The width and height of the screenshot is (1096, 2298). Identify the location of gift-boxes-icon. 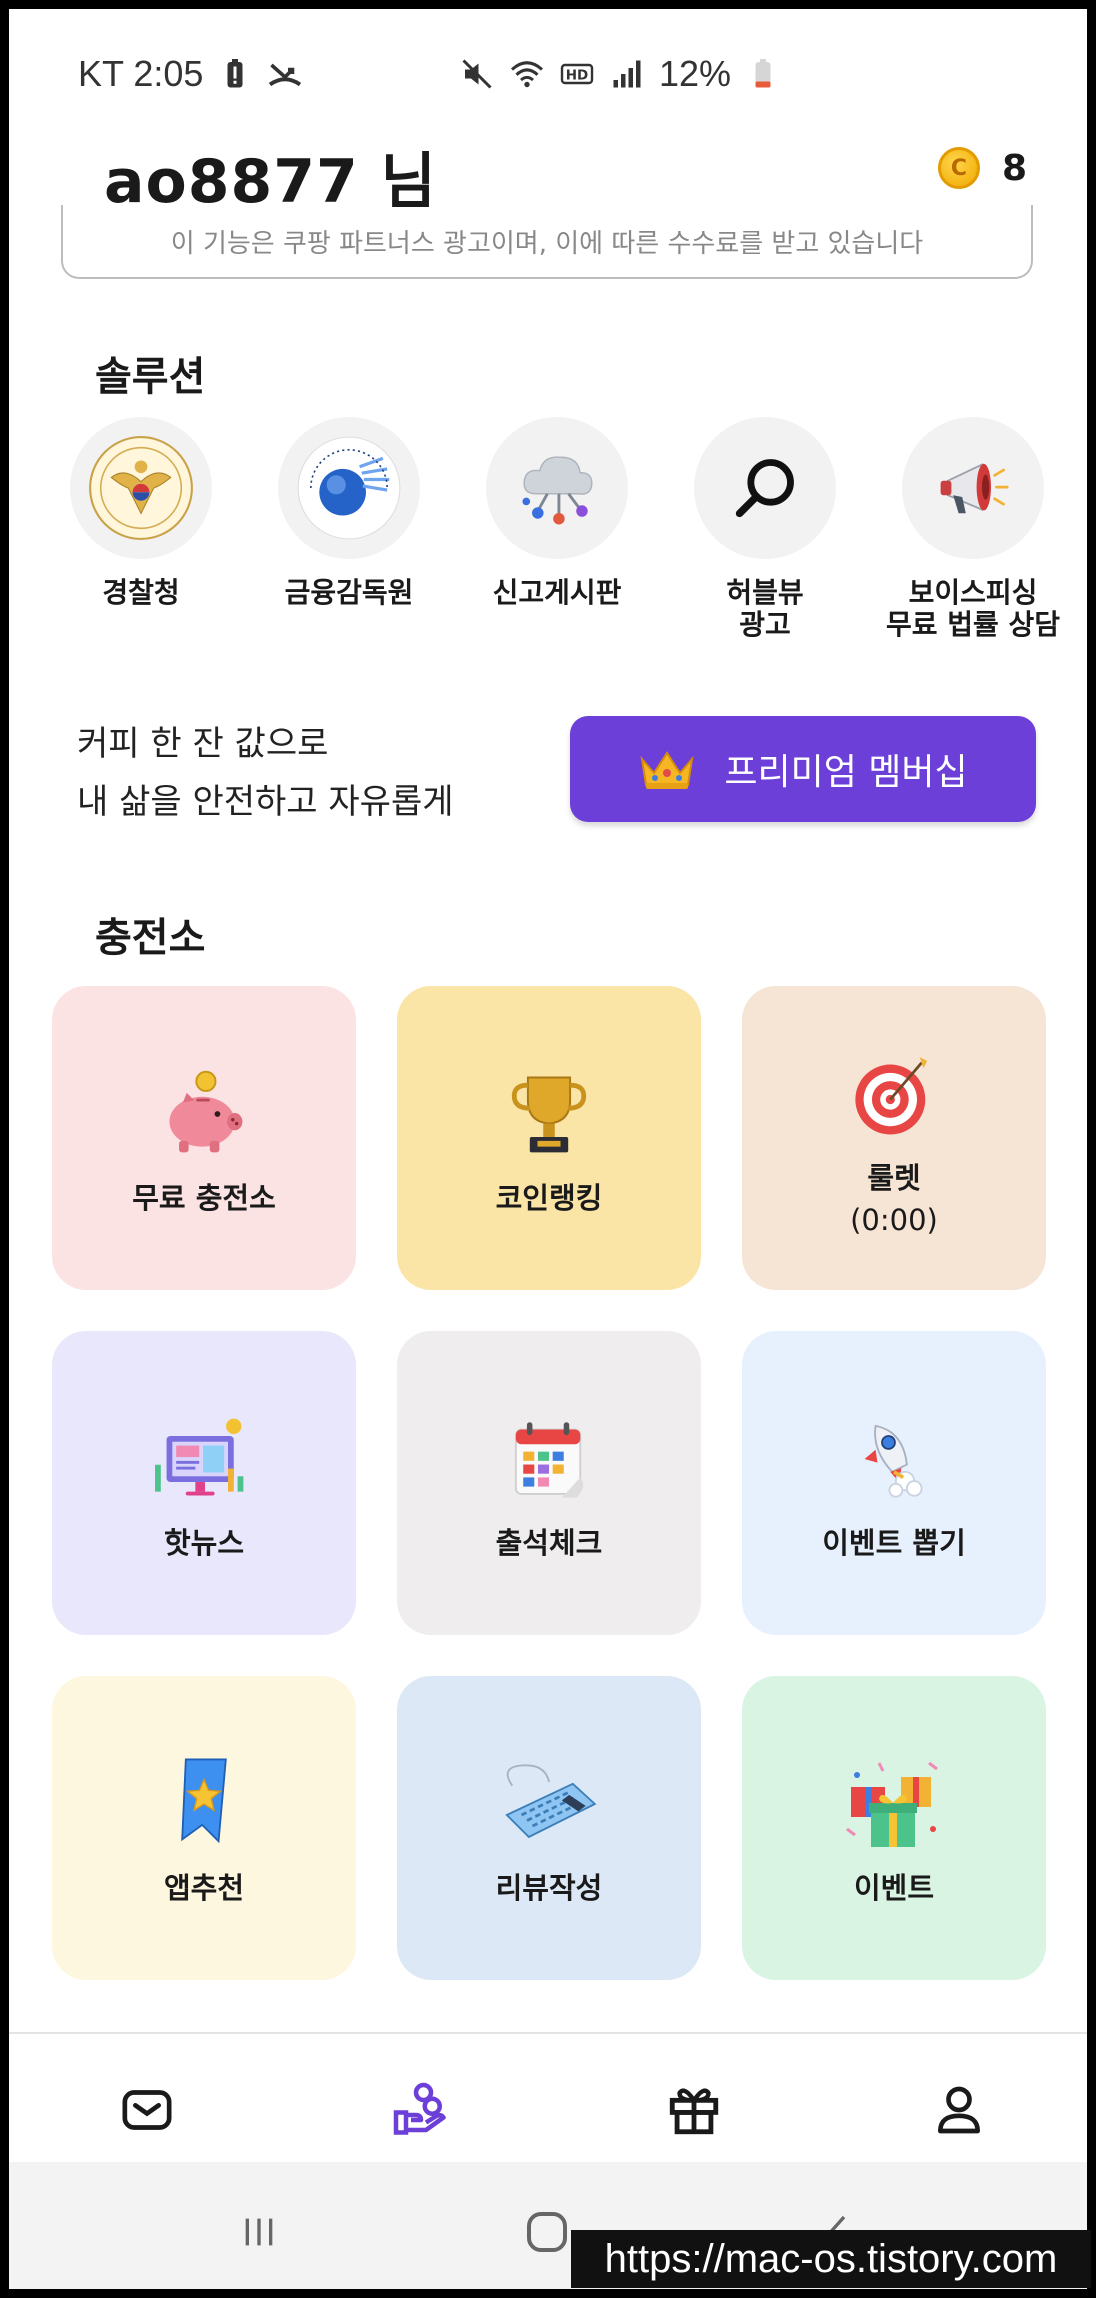
(894, 1804).